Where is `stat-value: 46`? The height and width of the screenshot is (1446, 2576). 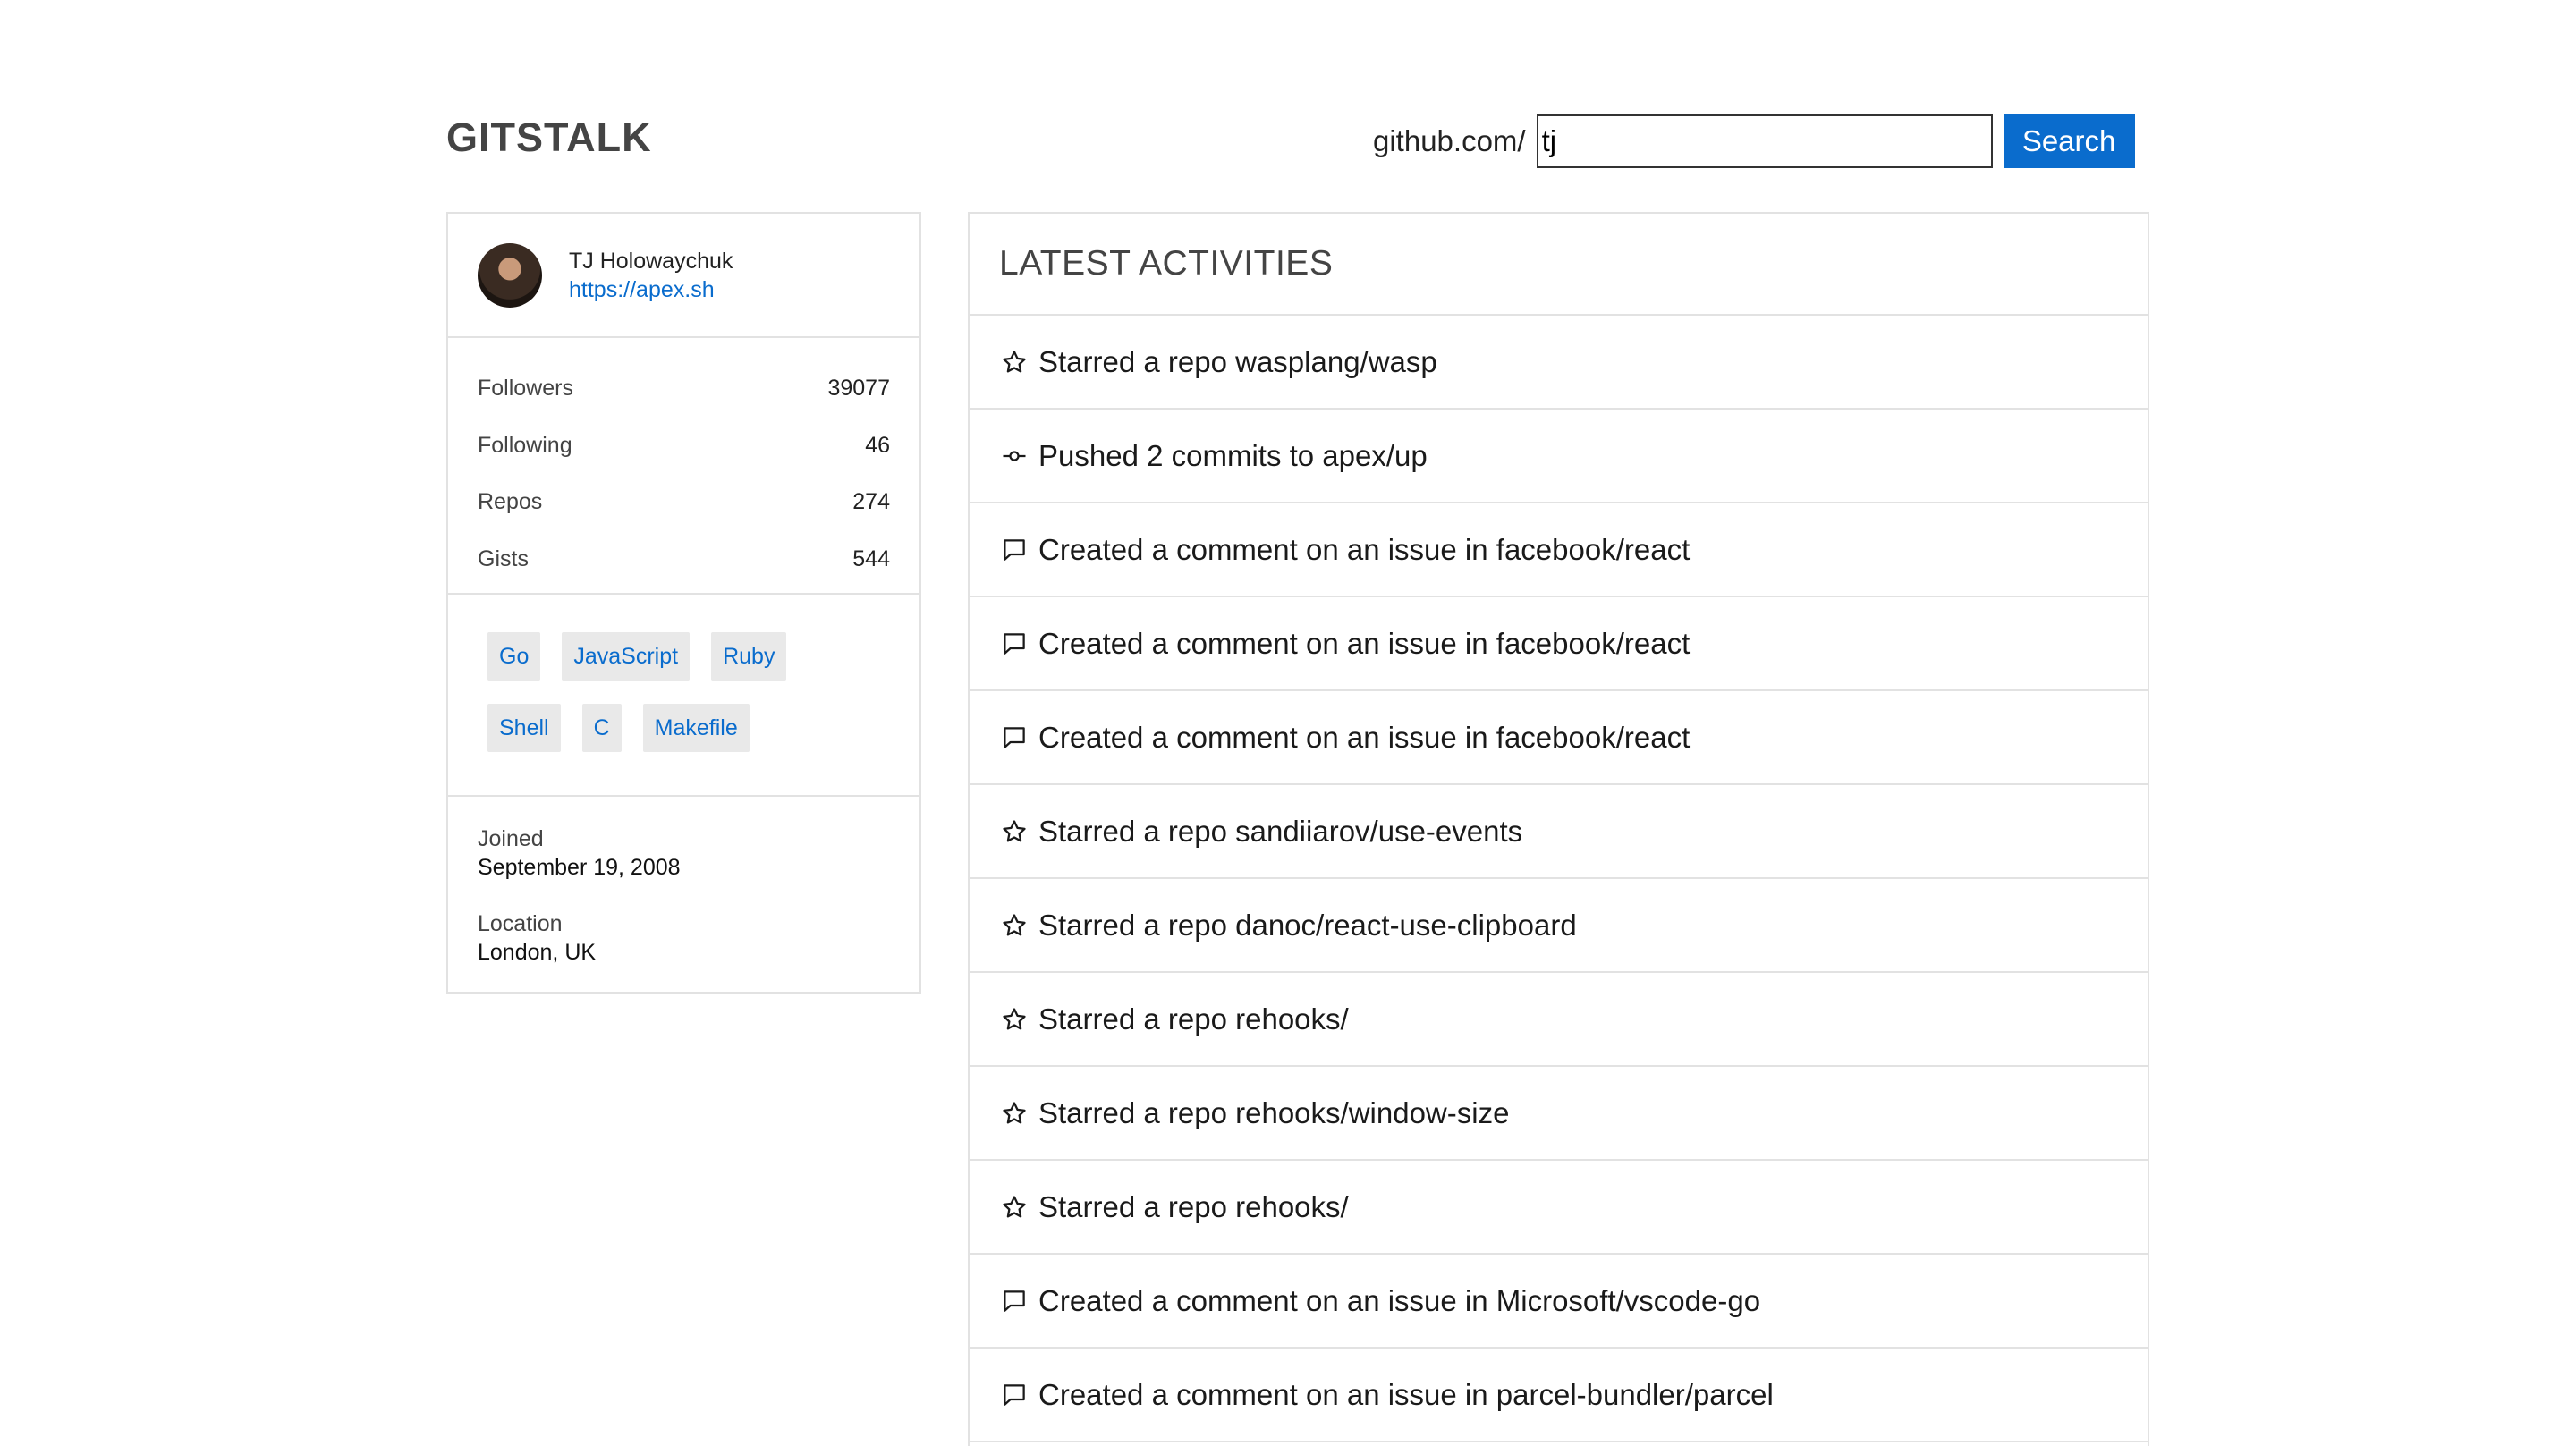 stat-value: 46 is located at coordinates (877, 445).